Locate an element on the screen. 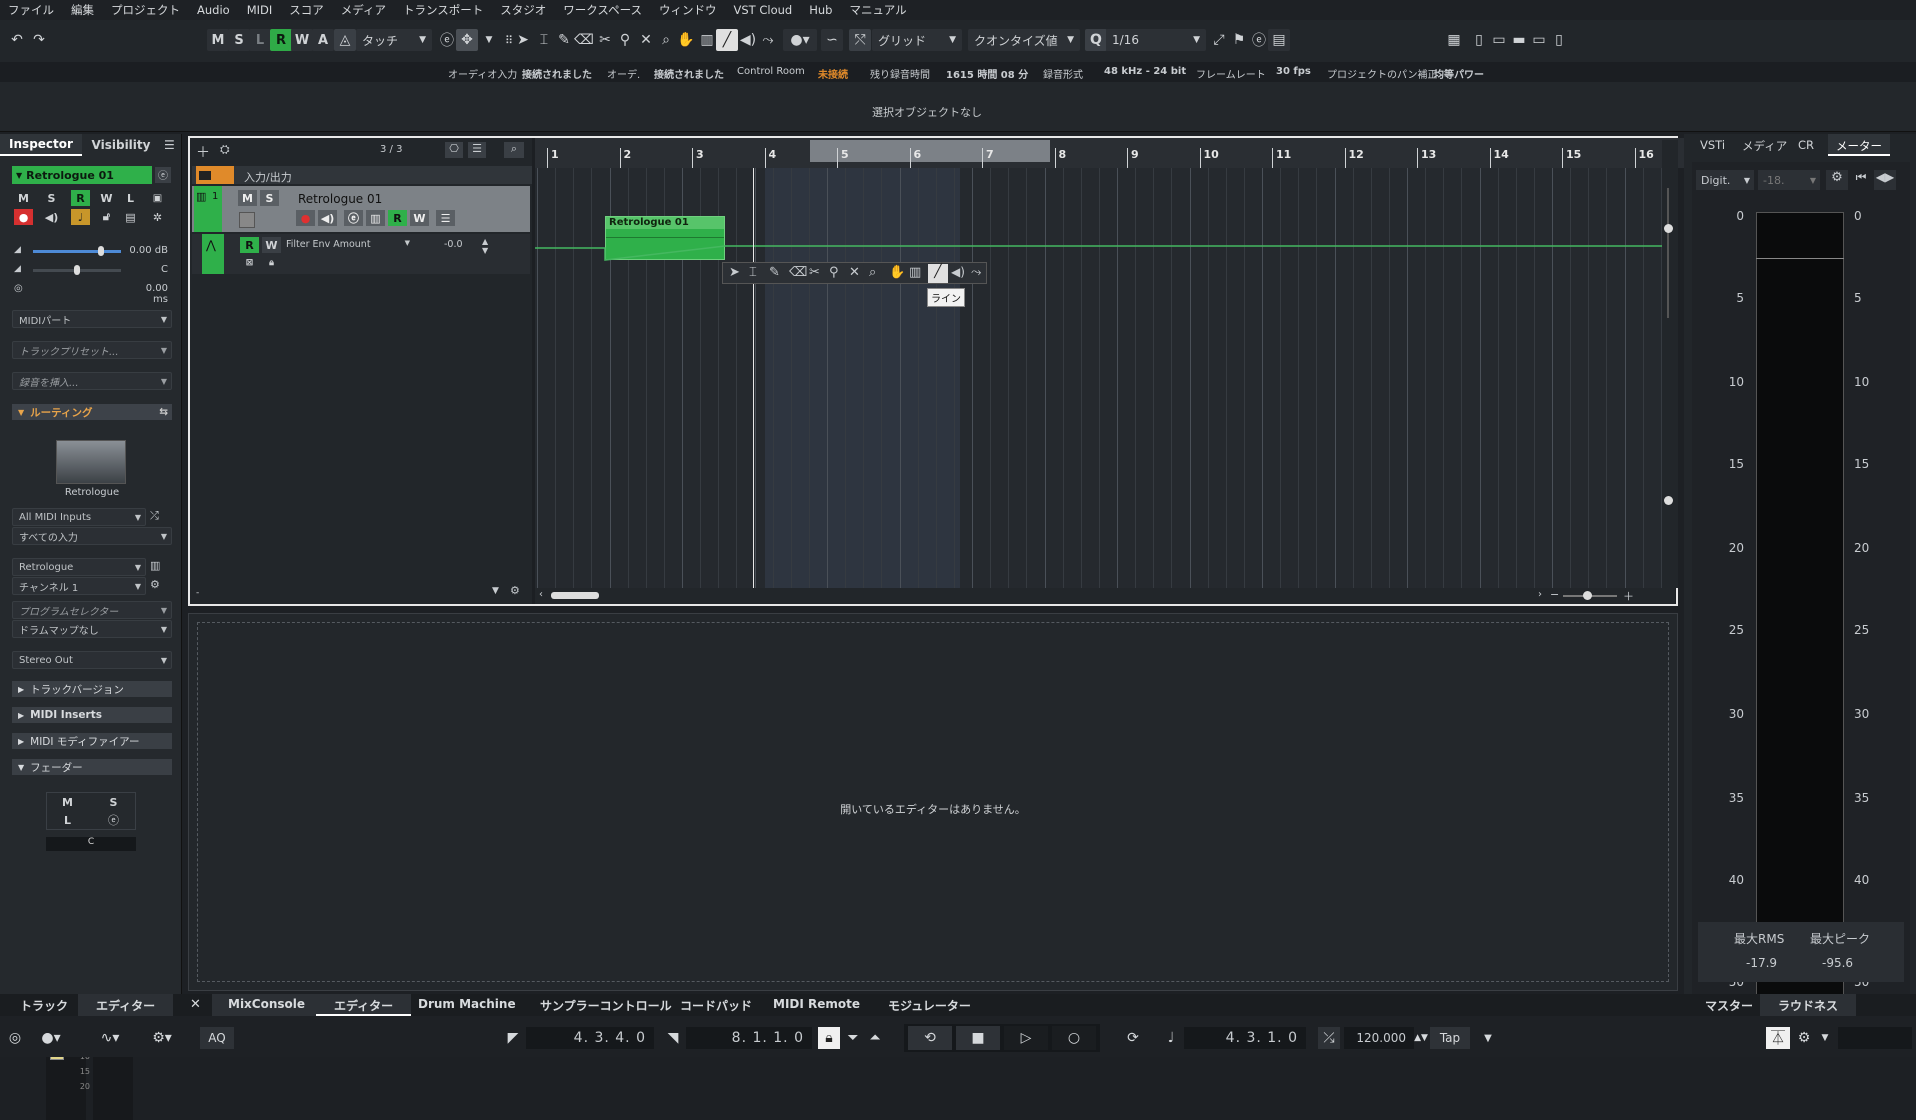 This screenshot has width=1916, height=1120. horizontal-scroll: ‹ › − ＋ is located at coordinates (1105, 596).